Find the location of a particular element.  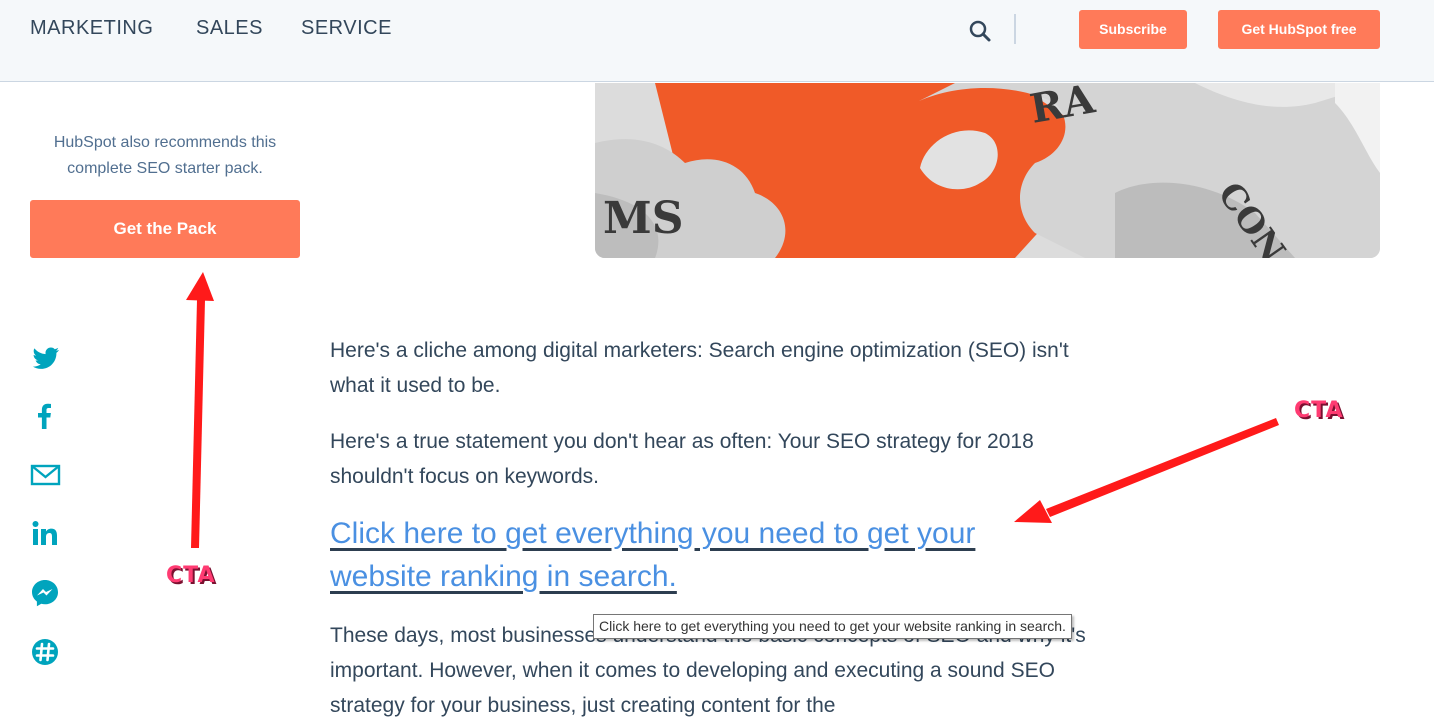

messenger-icon is located at coordinates (45, 593).